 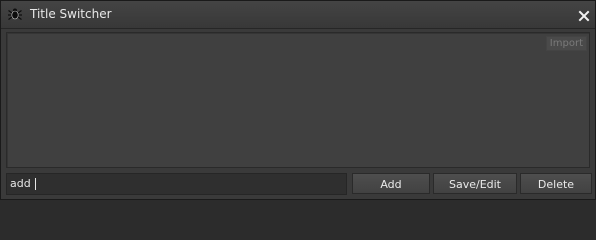 What do you see at coordinates (15, 14) in the screenshot?
I see `spider-icon` at bounding box center [15, 14].